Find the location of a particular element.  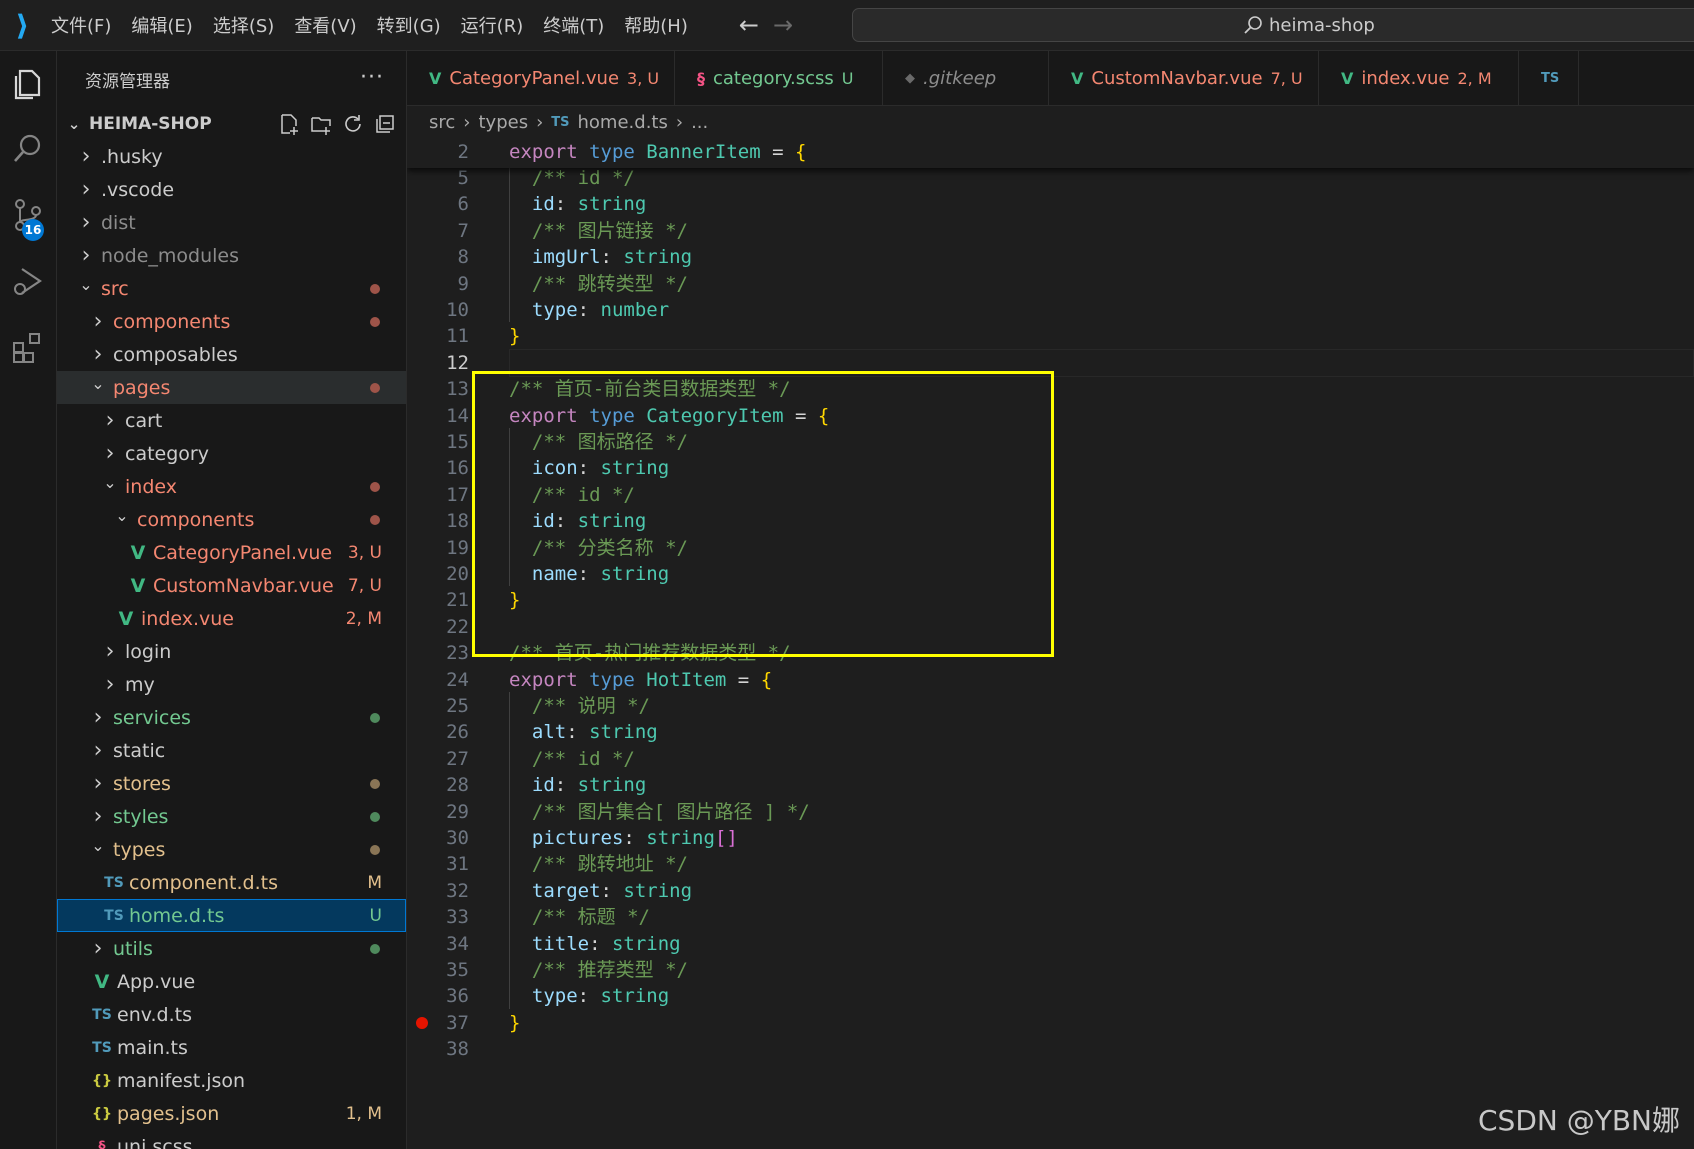

code-text: export type HotItem = { is located at coordinates (640, 680).